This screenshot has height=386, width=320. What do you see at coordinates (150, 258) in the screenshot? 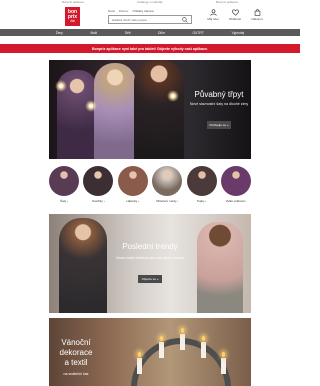
I see `hero-subtitle: Nová modní kolekce pro tuto zimní sezónu` at bounding box center [150, 258].